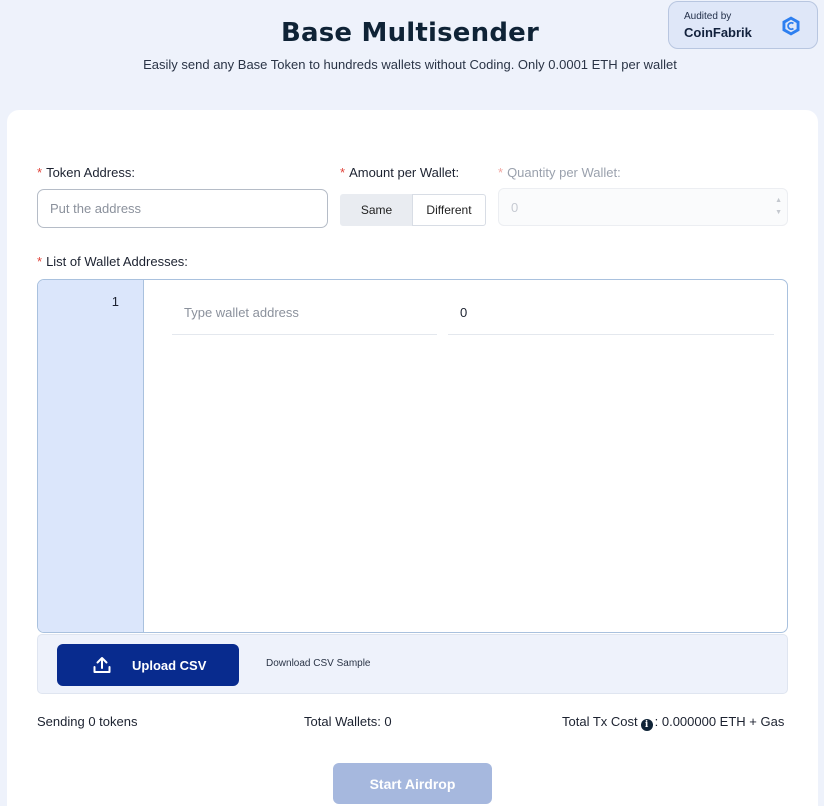  What do you see at coordinates (87, 721) in the screenshot?
I see `sending-tokens-text: Sending 0 tokens` at bounding box center [87, 721].